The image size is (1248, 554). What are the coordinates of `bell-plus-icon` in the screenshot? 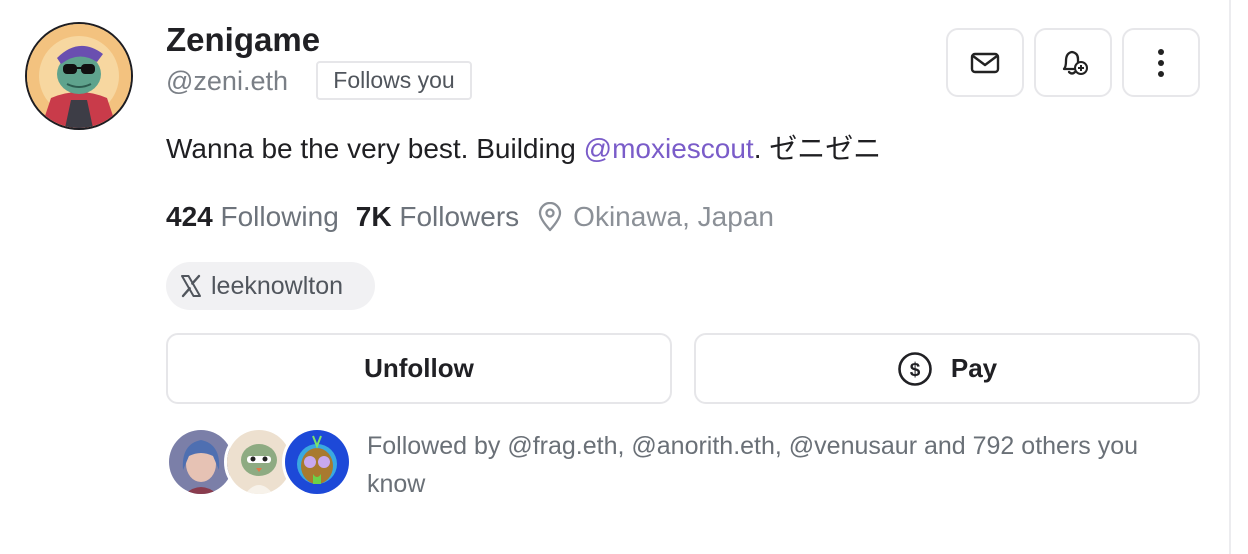 It's located at (1075, 62).